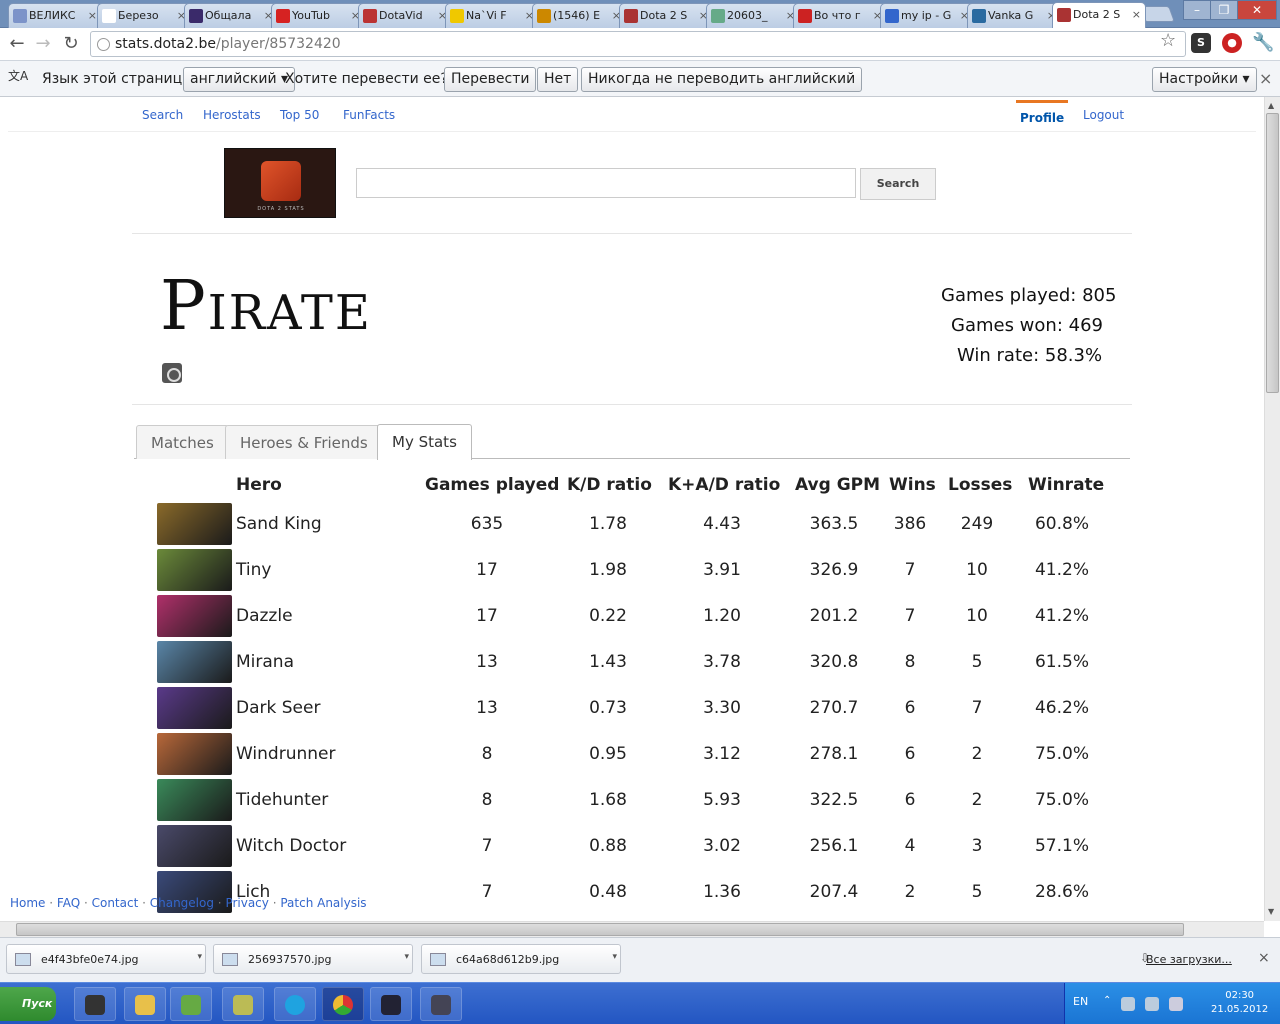  I want to click on taskbar-app-chrome, so click(343, 1004).